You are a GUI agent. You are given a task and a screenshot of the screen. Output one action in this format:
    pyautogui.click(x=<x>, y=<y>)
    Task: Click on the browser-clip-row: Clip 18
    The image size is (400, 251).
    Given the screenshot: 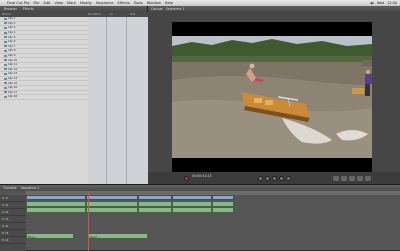 What is the action you would take?
    pyautogui.click(x=44, y=97)
    